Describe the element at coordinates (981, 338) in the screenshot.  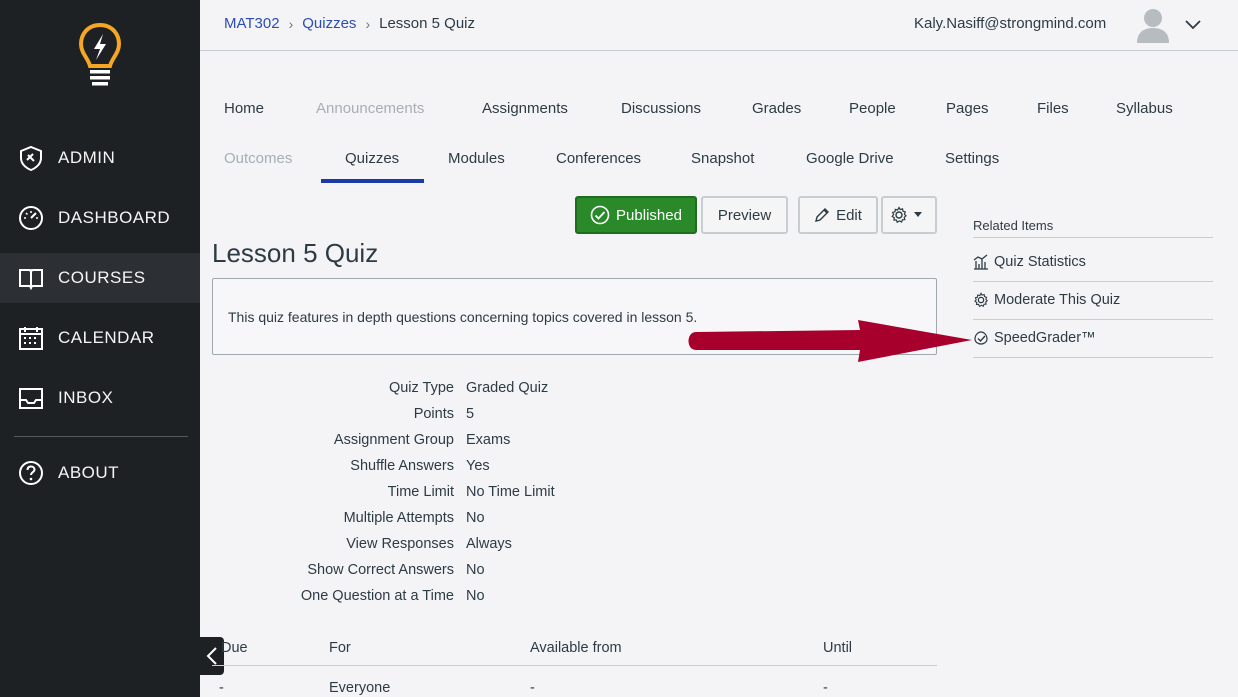
I see `speedgrader-icon` at that location.